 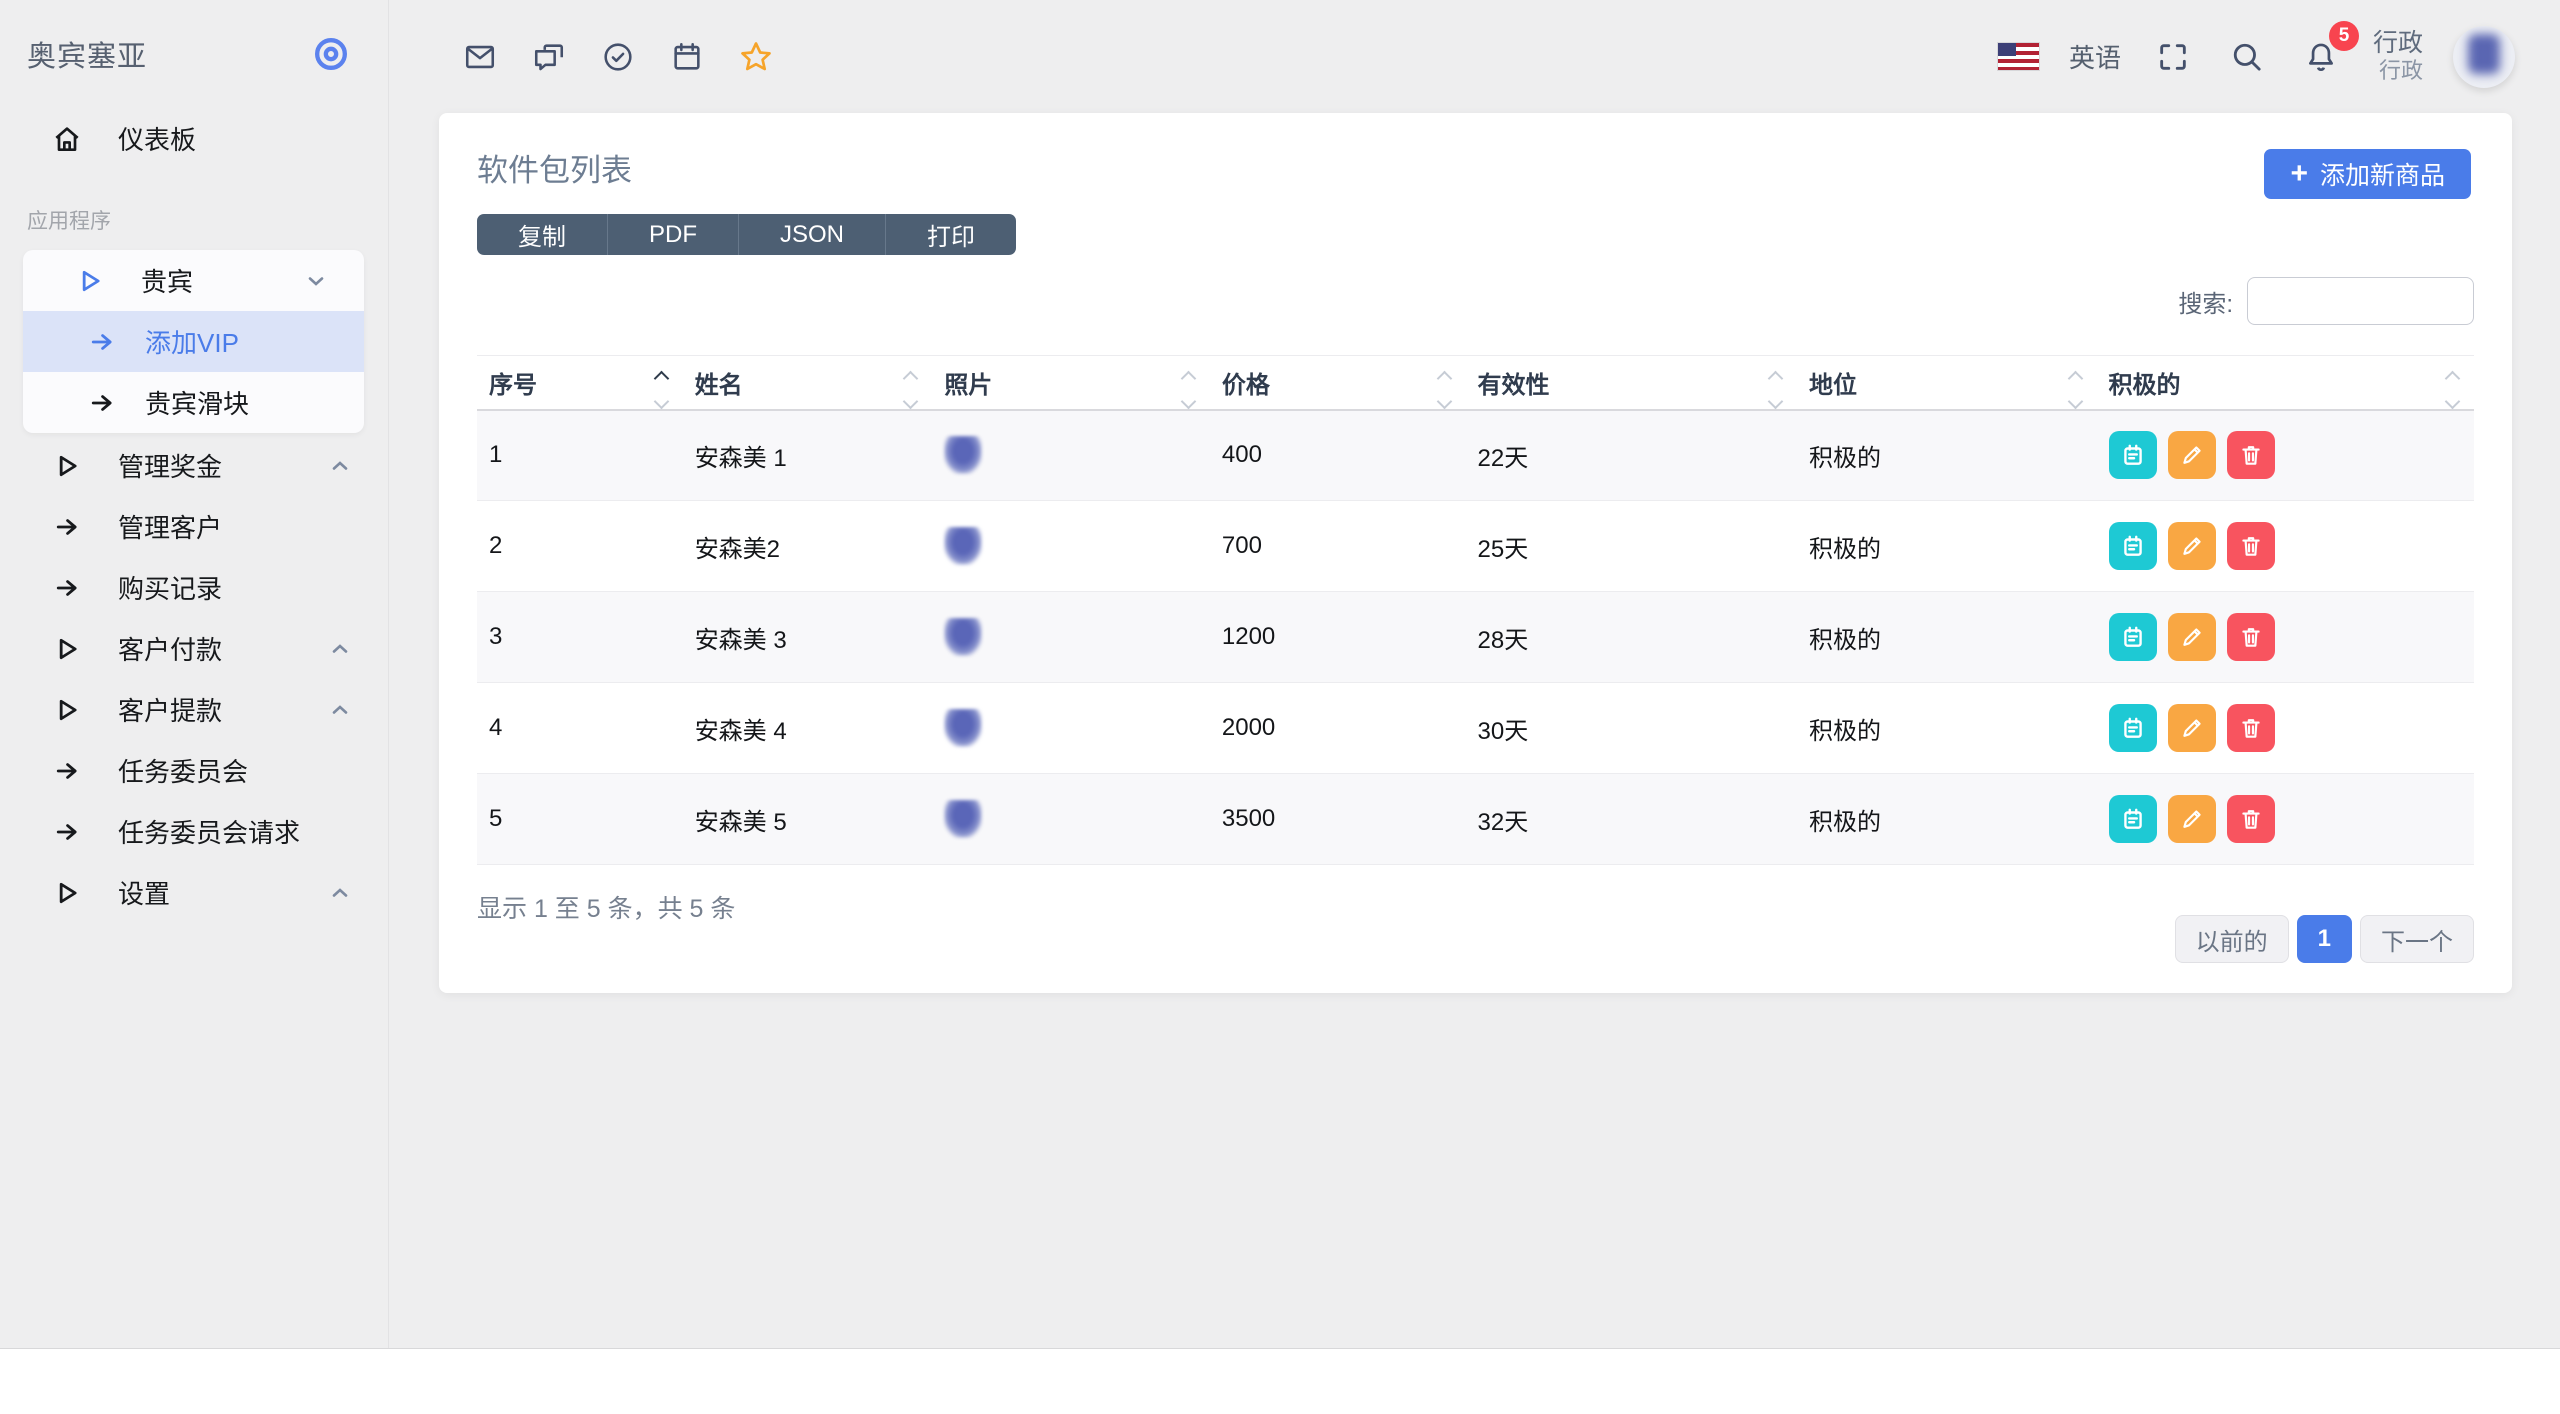 What do you see at coordinates (2018, 56) in the screenshot?
I see `flag-us-icon` at bounding box center [2018, 56].